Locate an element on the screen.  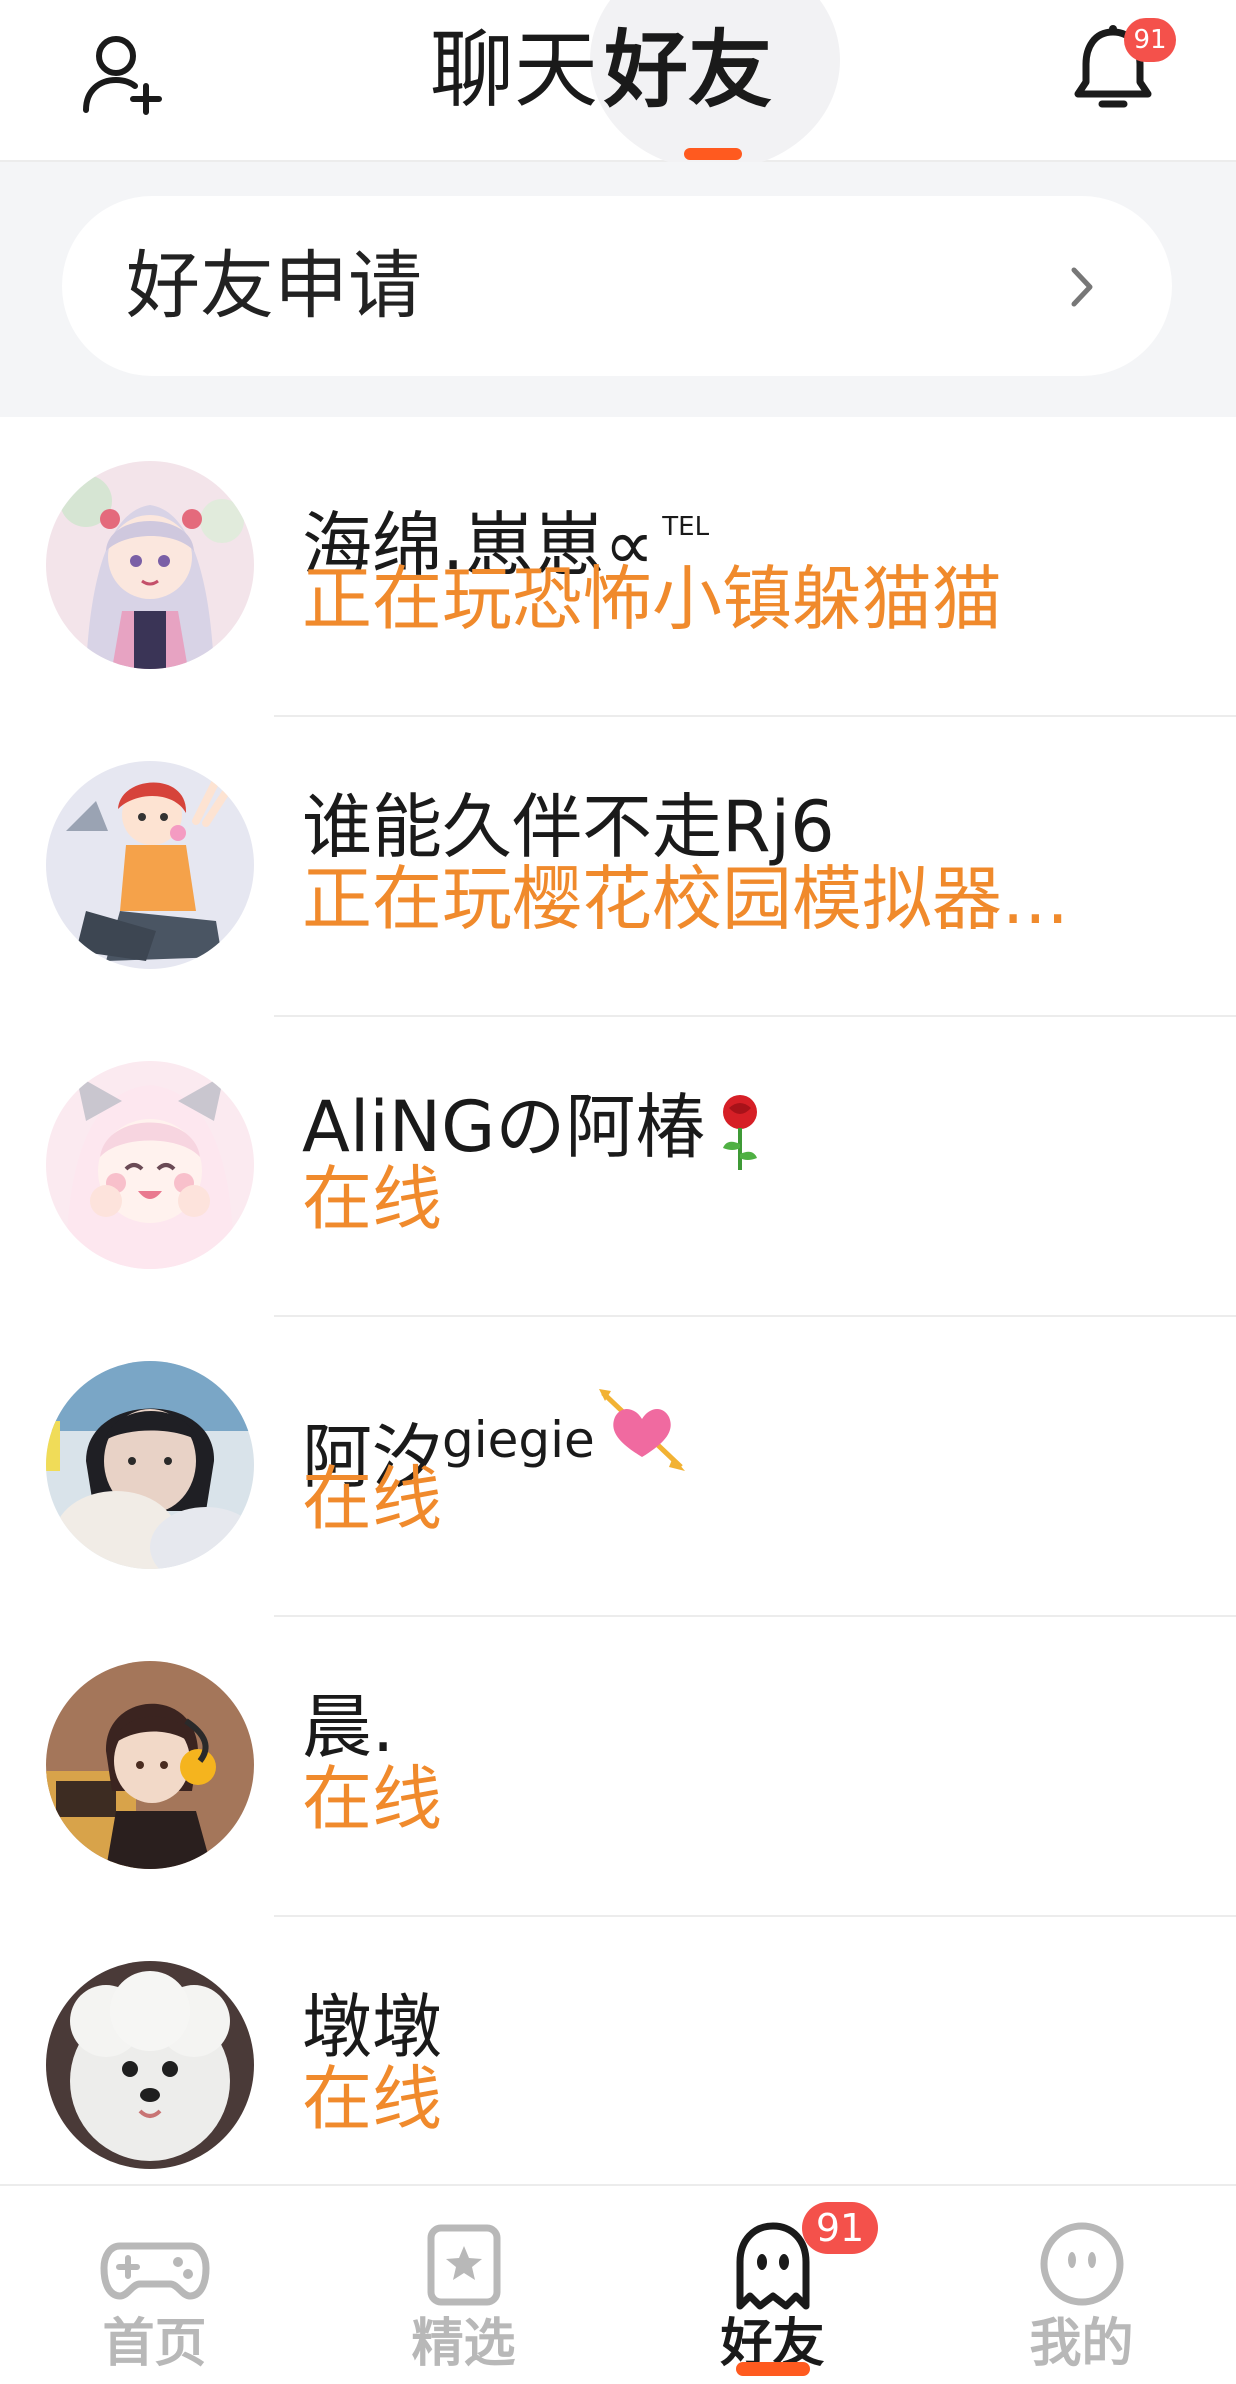
friend-name-suffix: giegie is located at coordinates (518, 1440).